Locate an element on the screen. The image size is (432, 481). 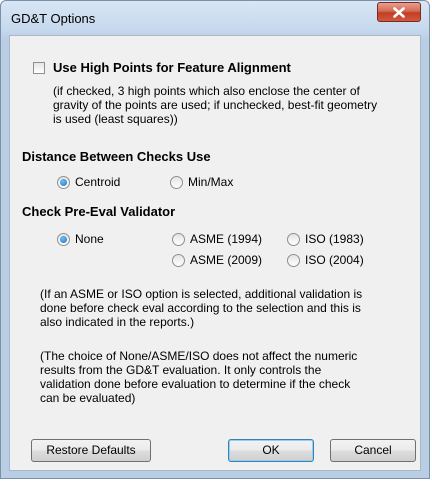
centroid-radio is located at coordinates (63, 182).